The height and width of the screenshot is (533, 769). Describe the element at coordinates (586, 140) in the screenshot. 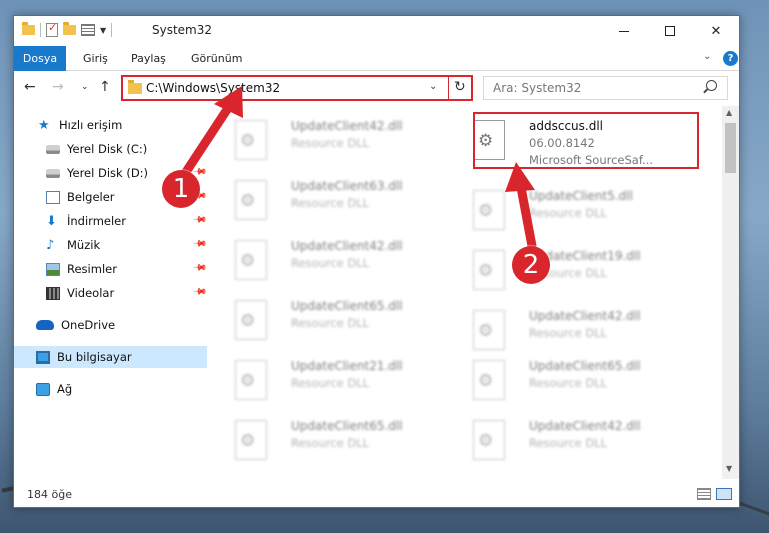

I see `highlight-box` at that location.